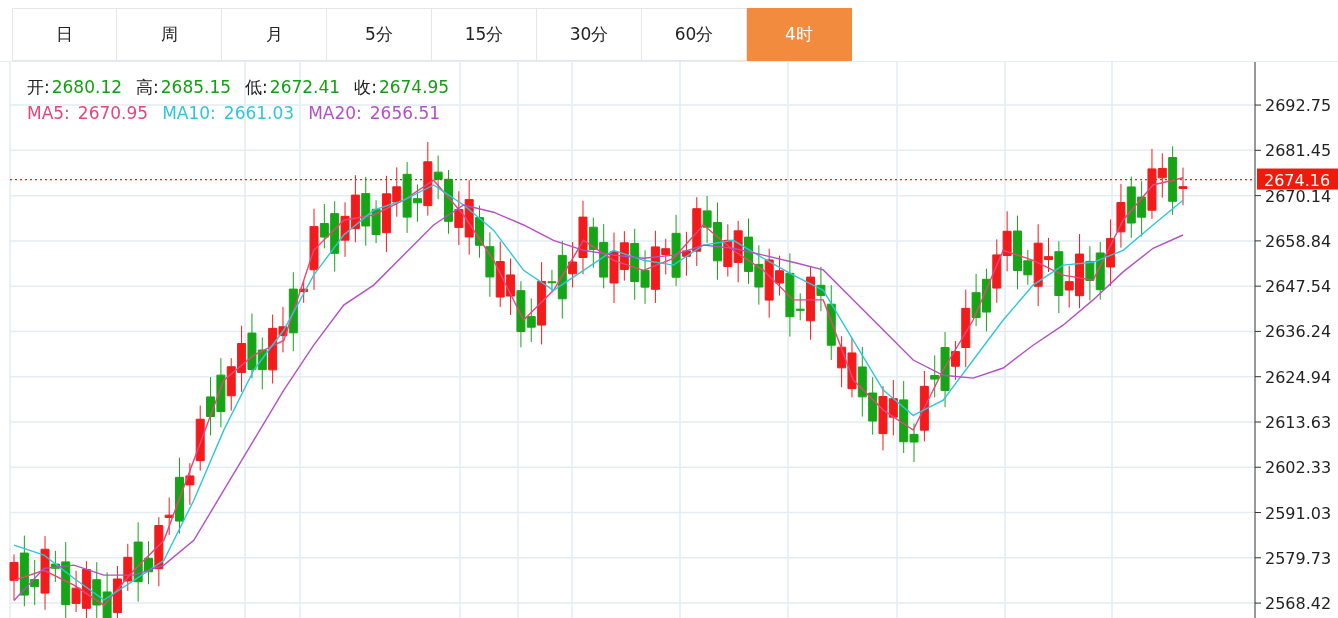  What do you see at coordinates (1298, 422) in the screenshot?
I see `axis-label: 2613.63` at bounding box center [1298, 422].